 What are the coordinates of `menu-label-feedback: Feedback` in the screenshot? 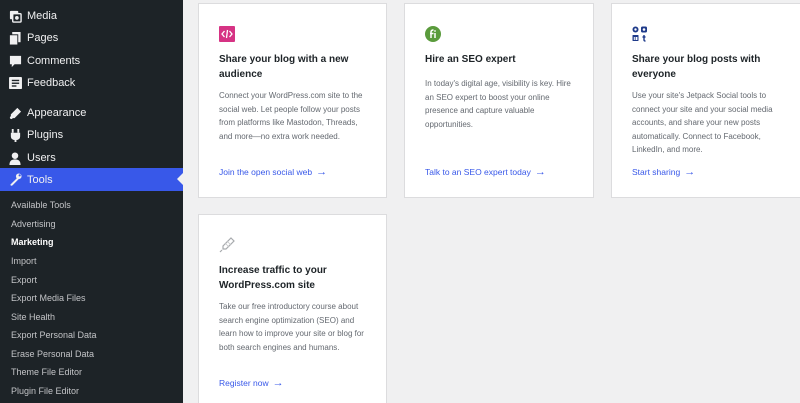 It's located at (51, 83).